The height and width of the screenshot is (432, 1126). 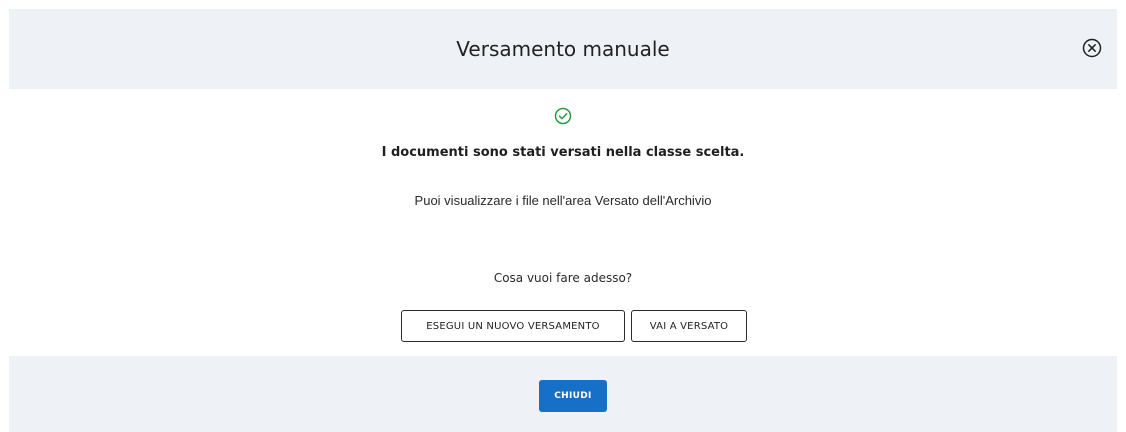 I want to click on go-to-deposited-button: VAI A VERSATO, so click(x=689, y=326).